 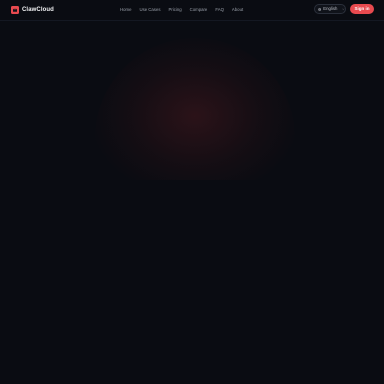 I want to click on language-label: English, so click(x=330, y=8).